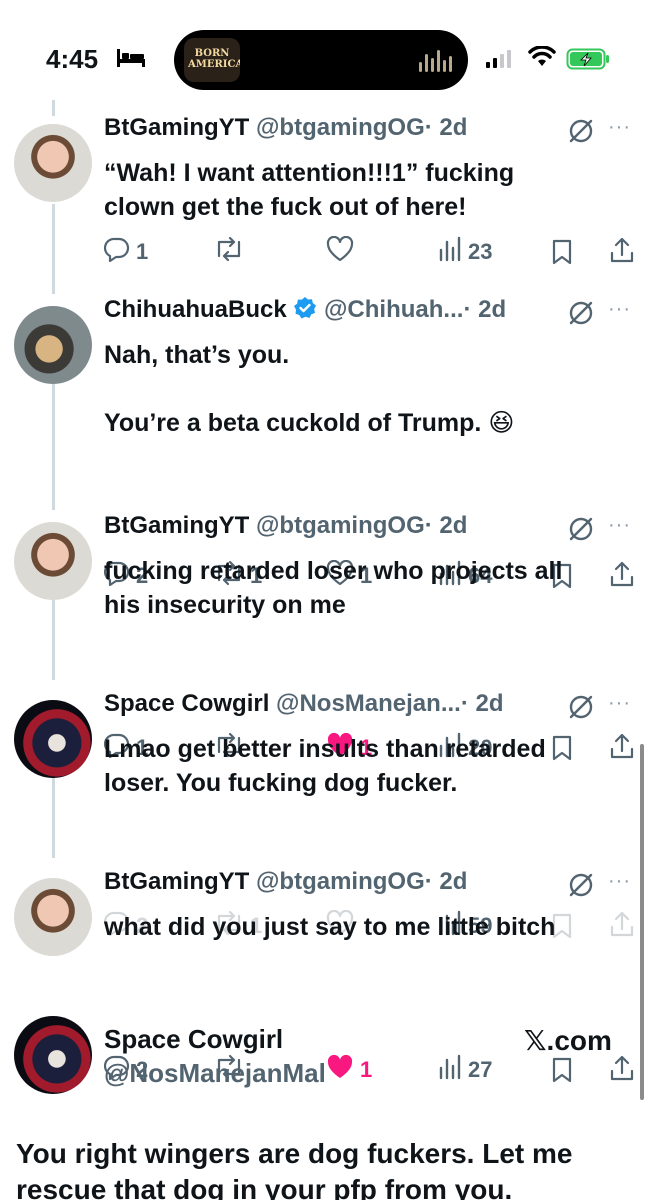 The height and width of the screenshot is (1200, 649). I want to click on views-count: 27, so click(480, 1069).